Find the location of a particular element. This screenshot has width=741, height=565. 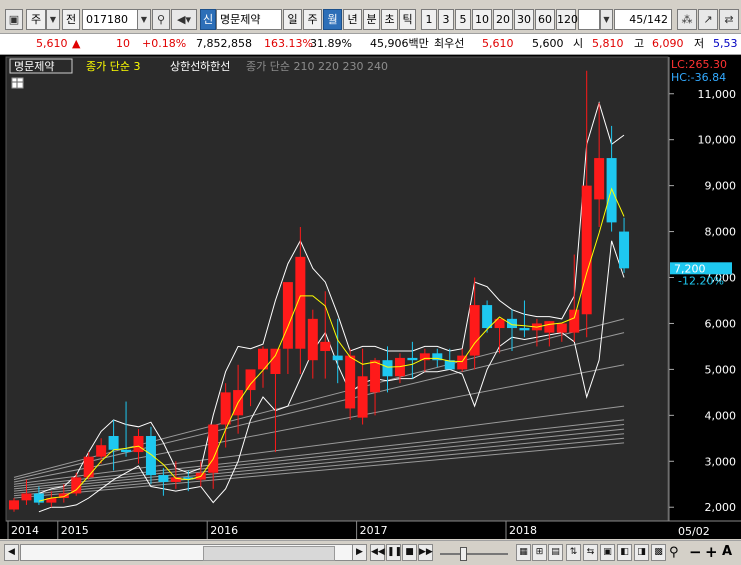

page-indicator: 45/142 is located at coordinates (643, 19).